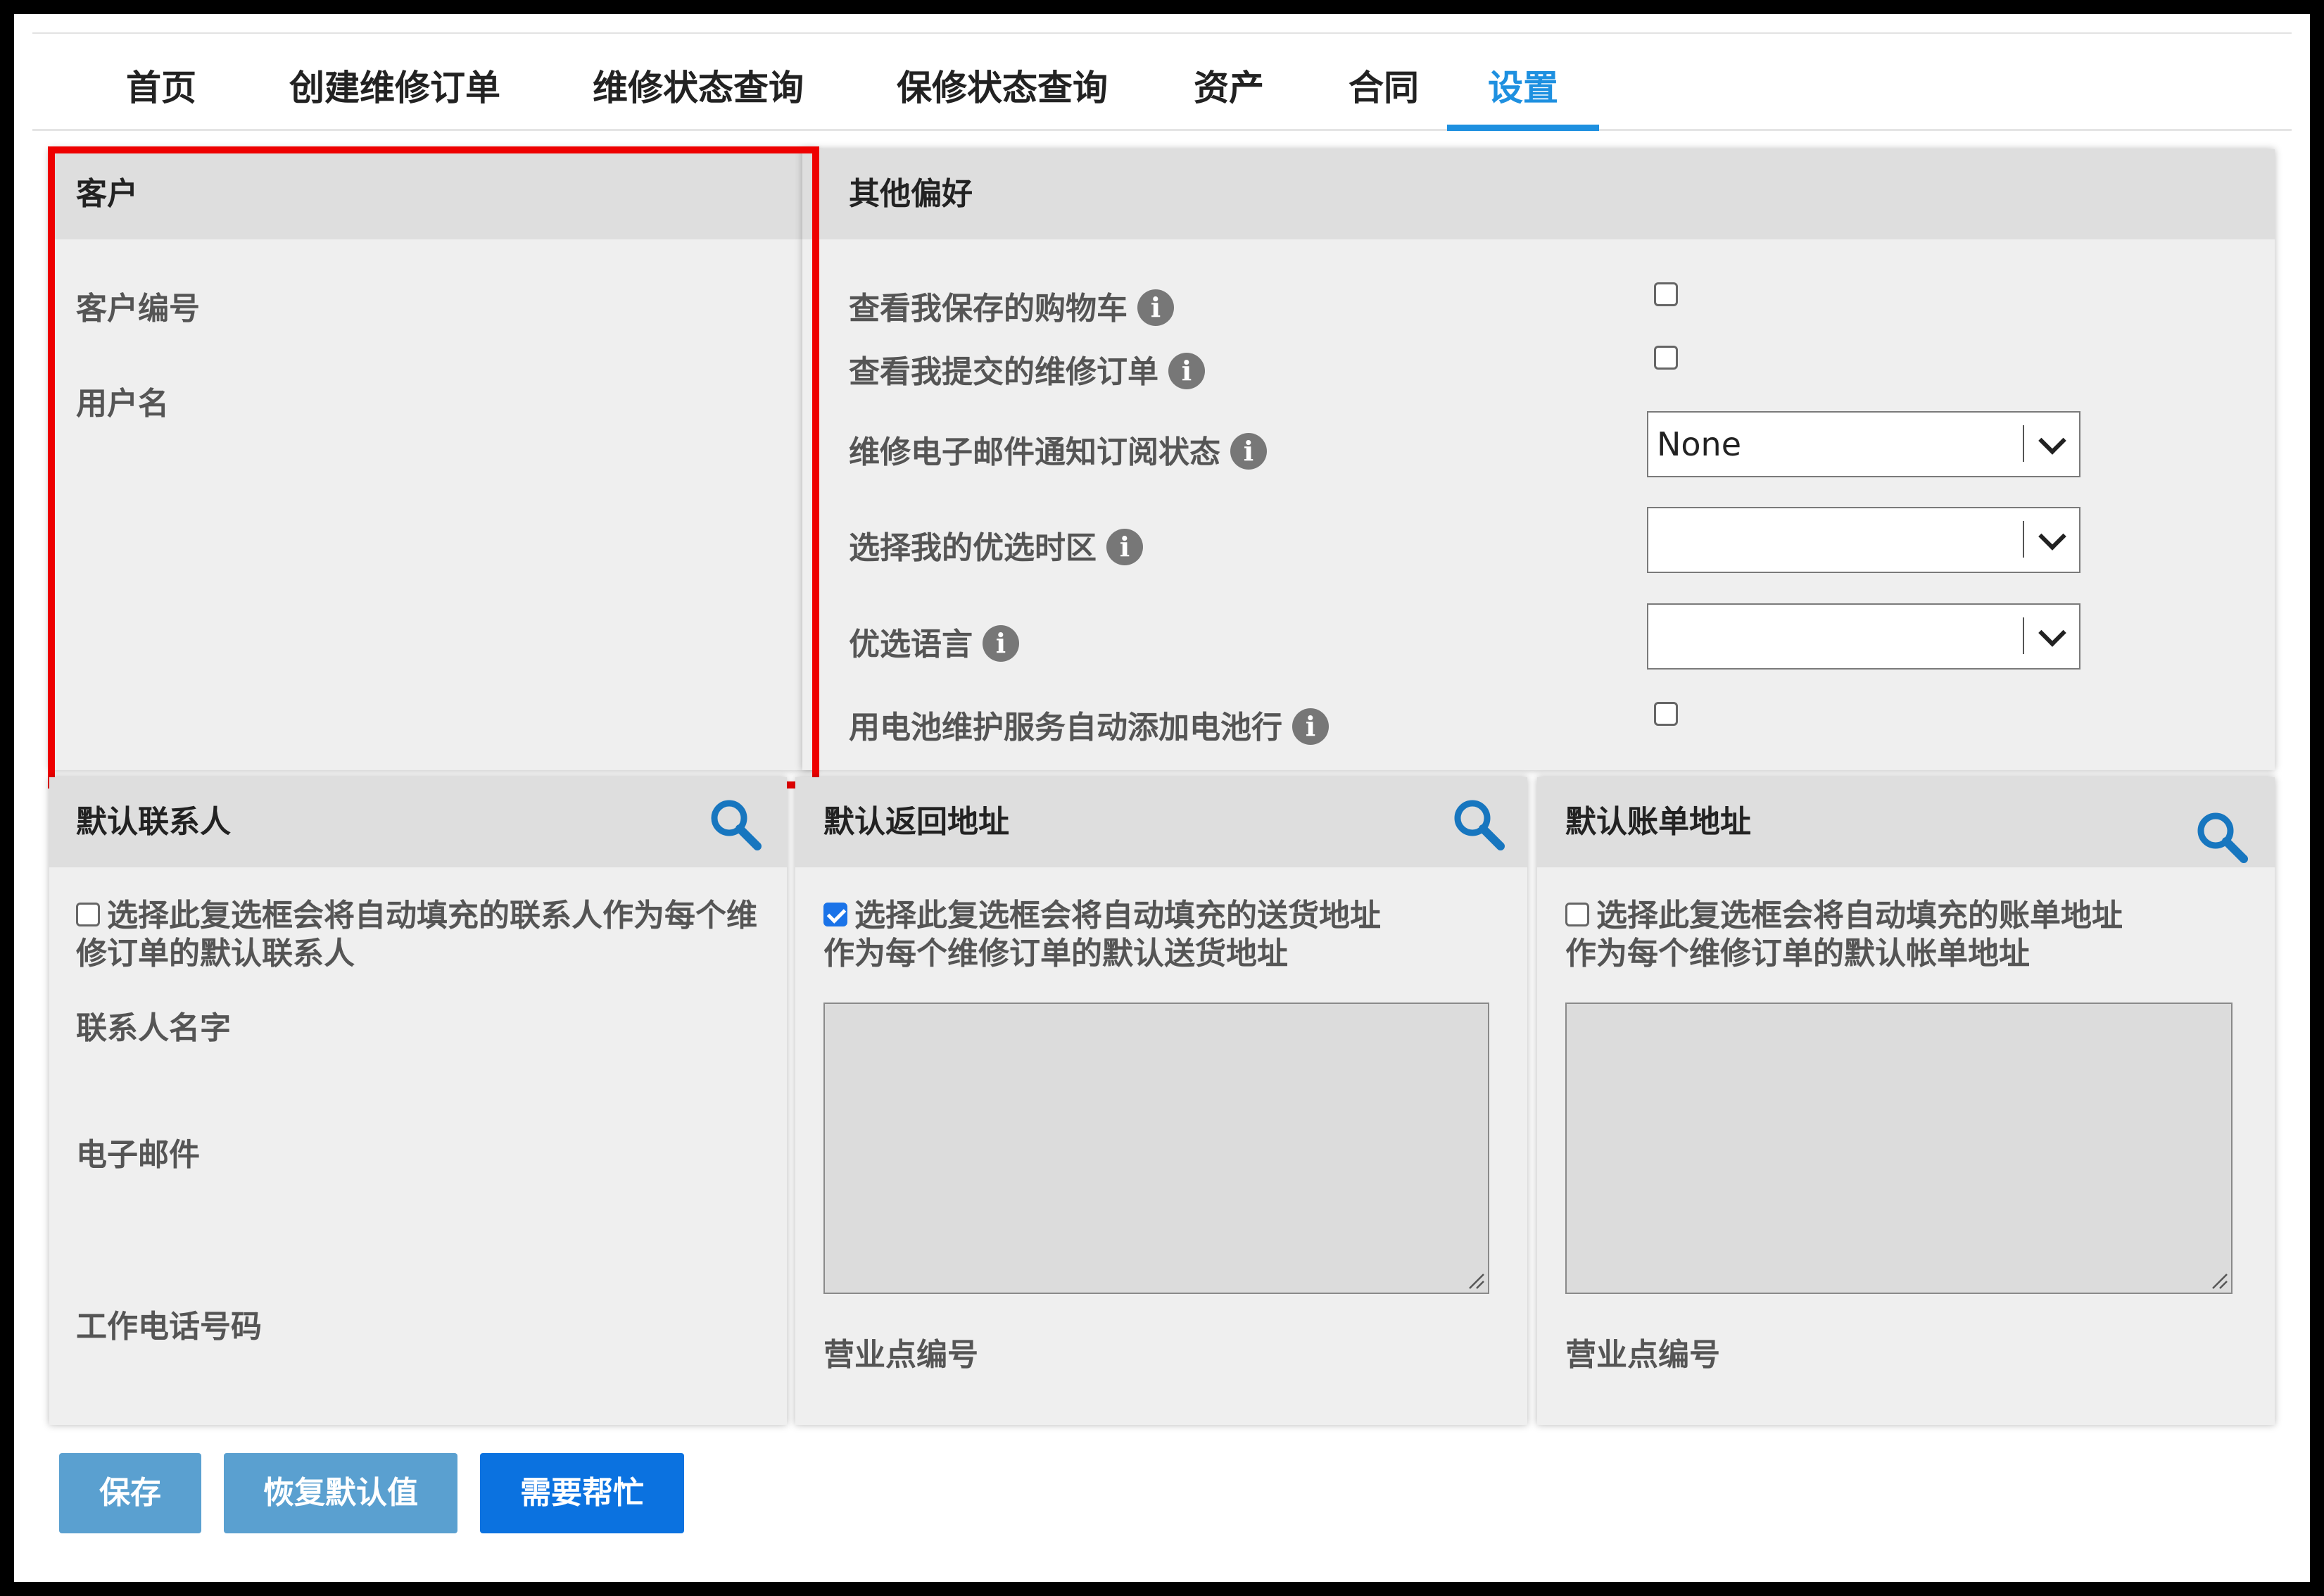 The image size is (2324, 1596). I want to click on language-label: 优选语言 i, so click(934, 642).